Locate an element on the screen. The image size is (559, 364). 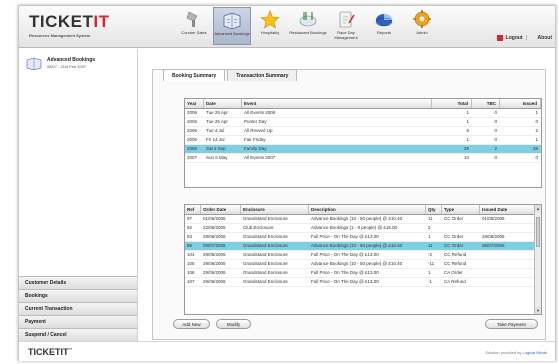
credit-company-link: Logical Minds is located at coordinates (535, 352).